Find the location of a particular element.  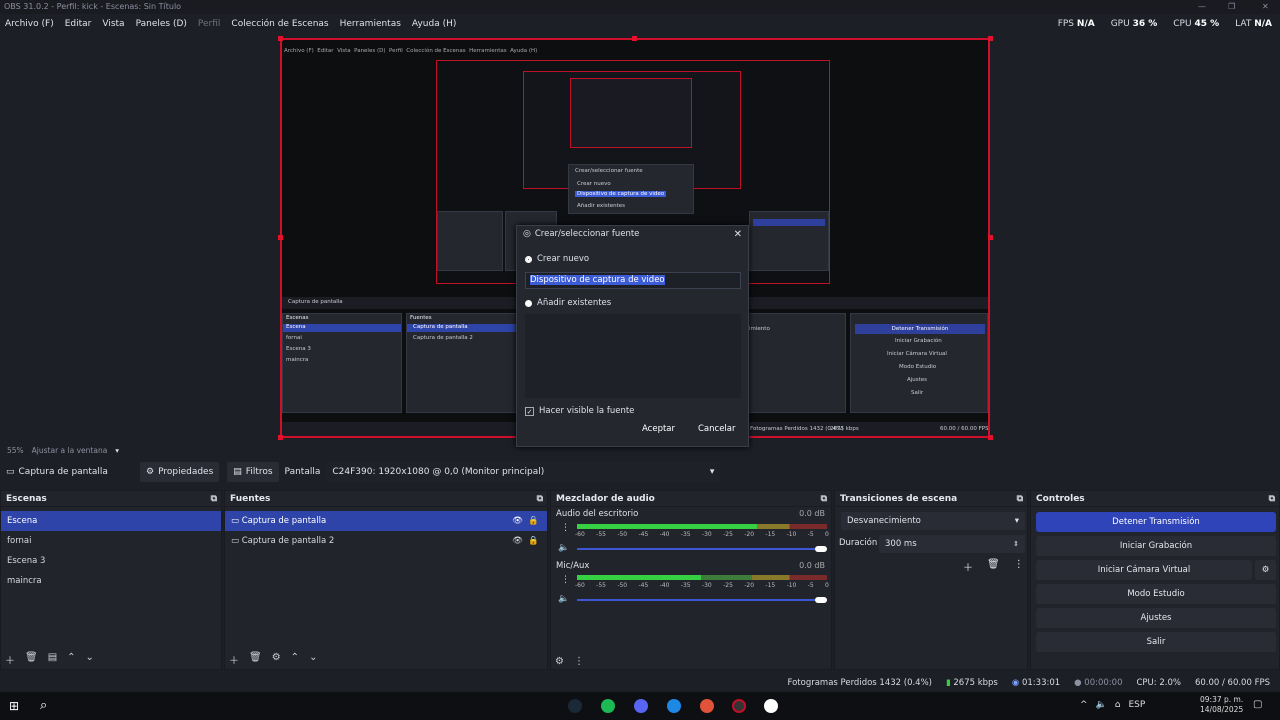

accept-button: Aceptar is located at coordinates (658, 429).